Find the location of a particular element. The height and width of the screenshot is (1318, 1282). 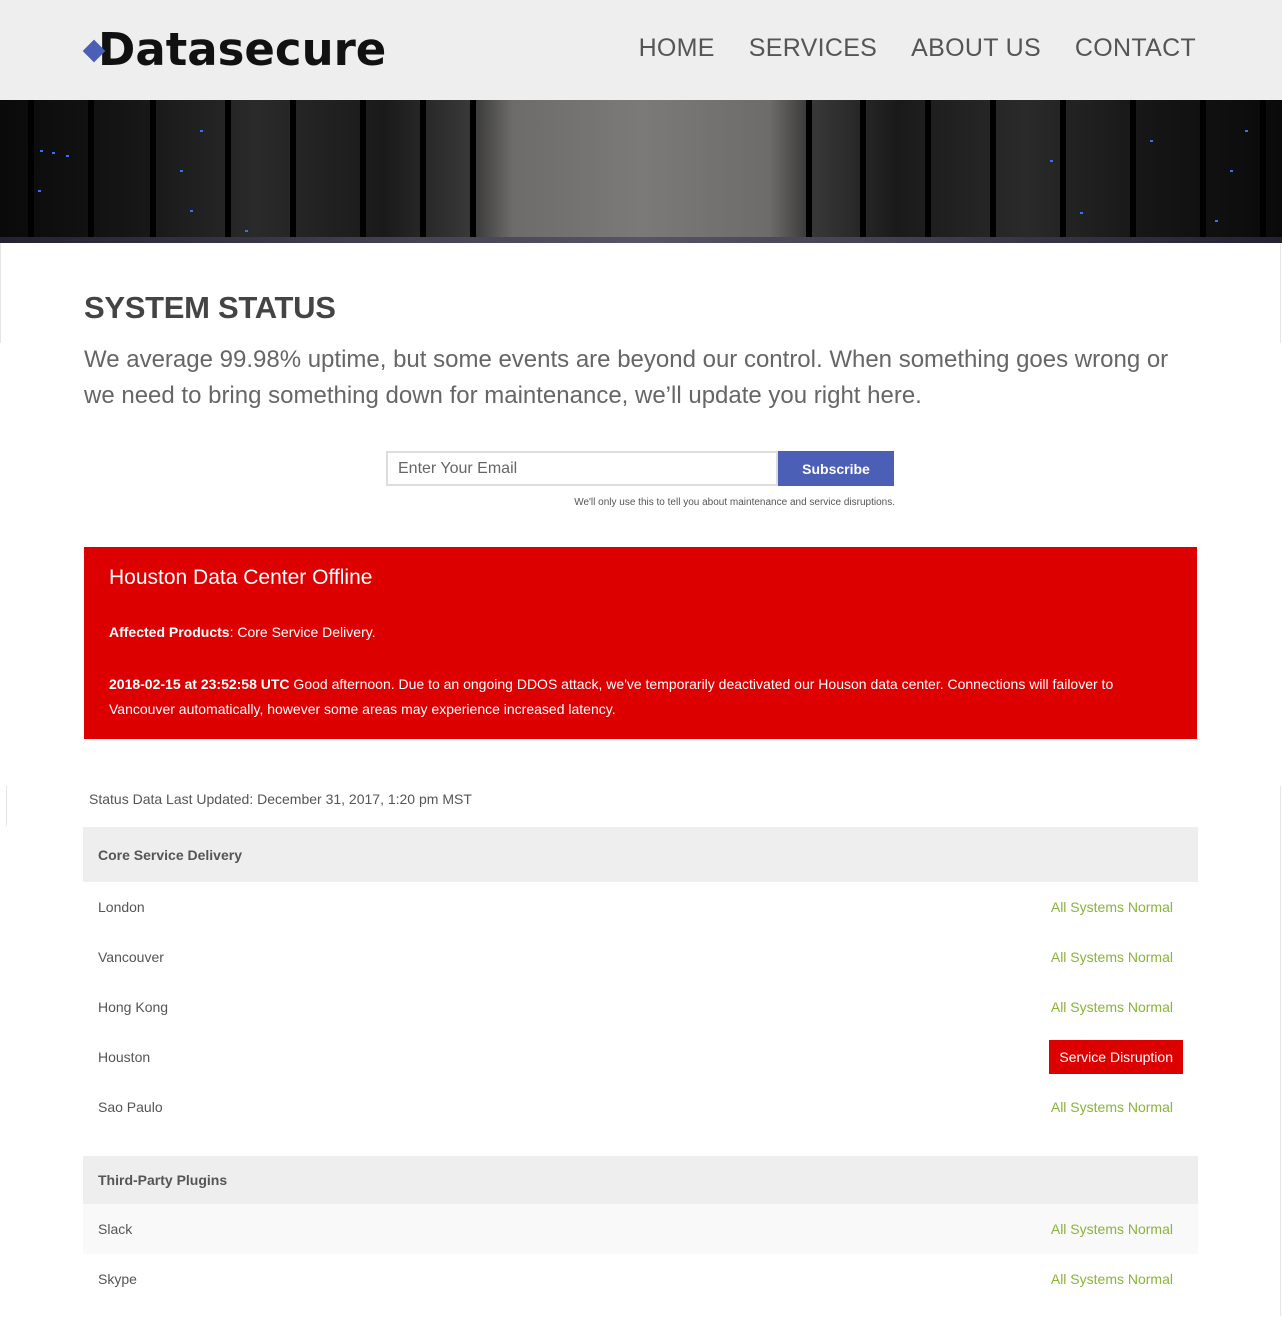

group-header: Third-Party Plugins is located at coordinates (640, 1180).